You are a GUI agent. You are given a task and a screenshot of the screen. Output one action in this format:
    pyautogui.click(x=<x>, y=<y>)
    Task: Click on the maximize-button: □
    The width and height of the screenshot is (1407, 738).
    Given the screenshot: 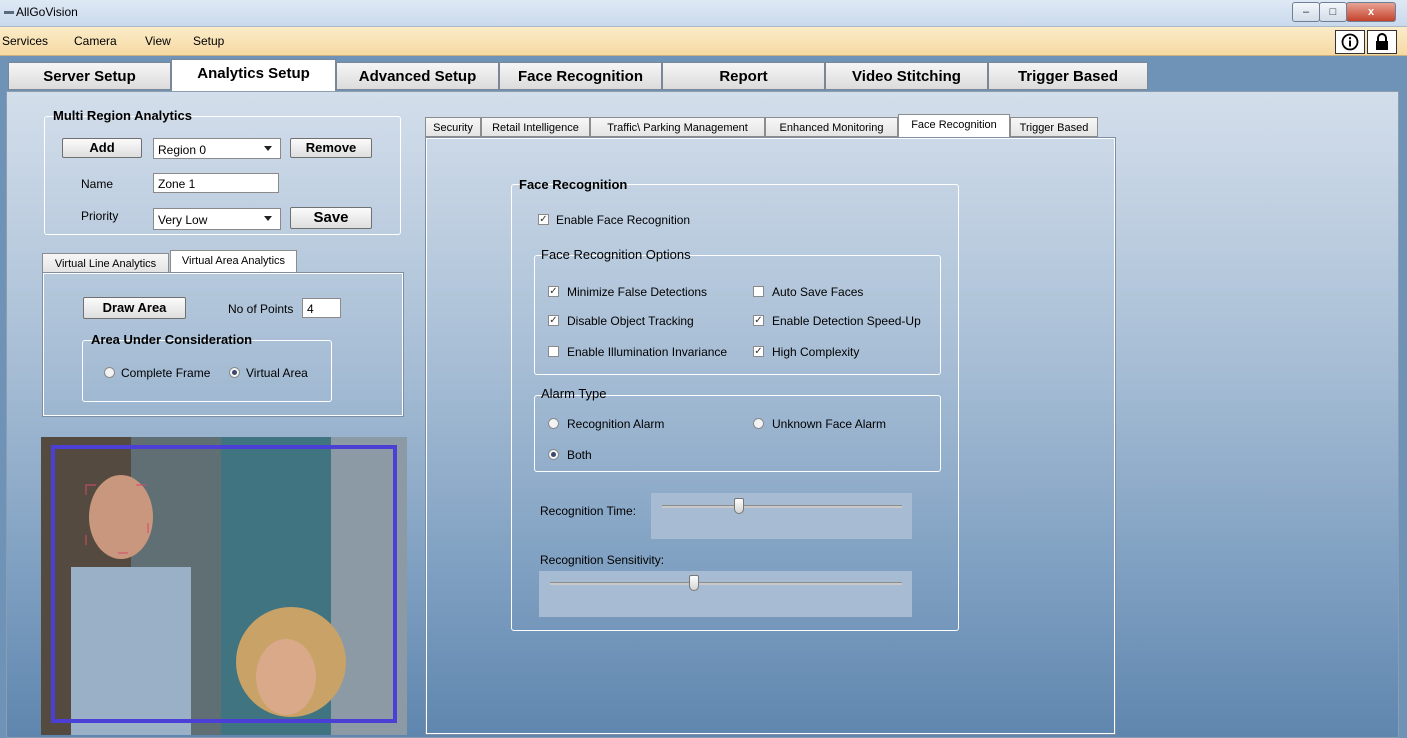 What is the action you would take?
    pyautogui.click(x=1333, y=12)
    